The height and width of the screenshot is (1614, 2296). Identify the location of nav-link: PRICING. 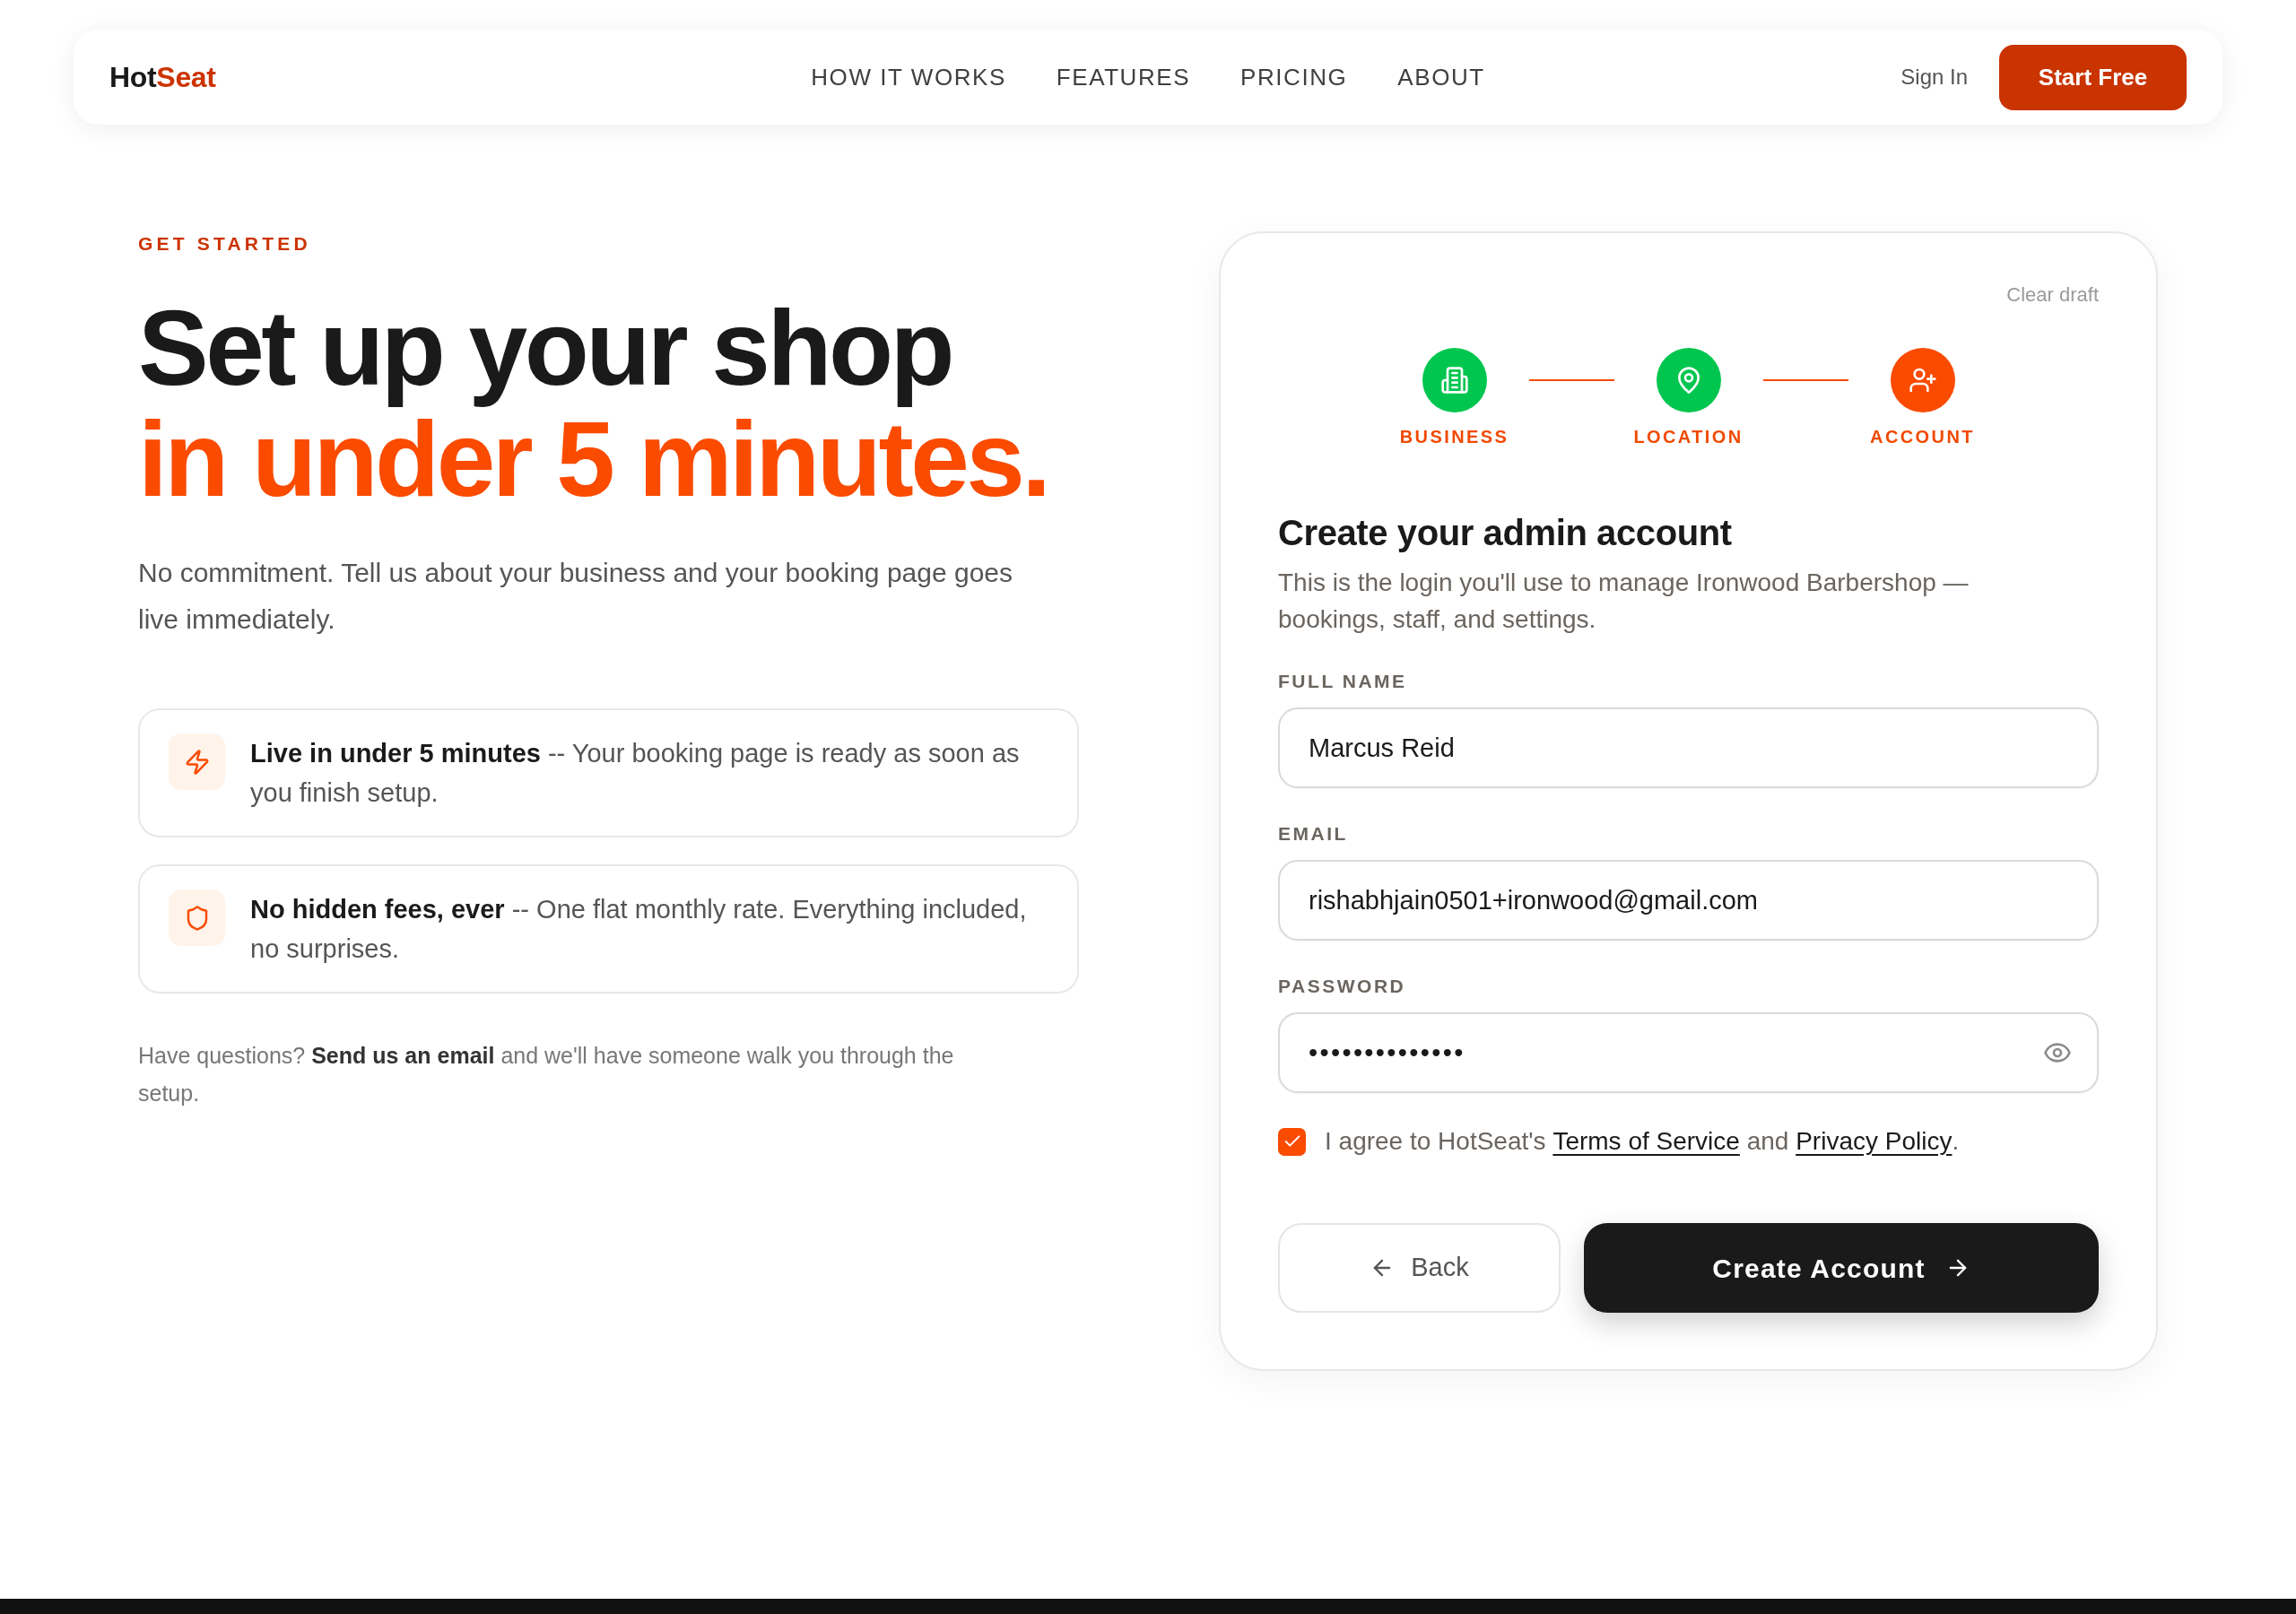
(1294, 77).